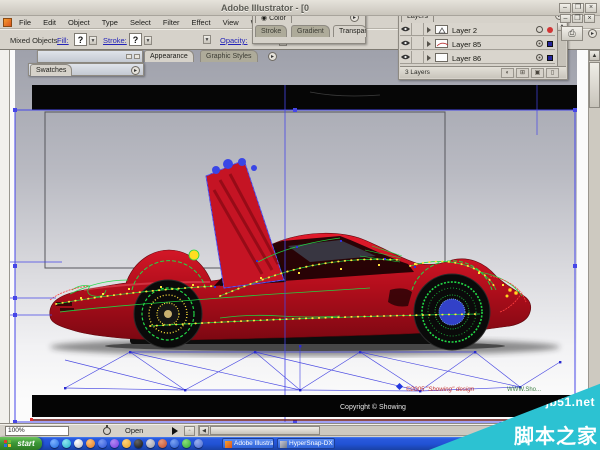 The width and height of the screenshot is (600, 450). What do you see at coordinates (265, 430) in the screenshot?
I see `horizontal-scroll-thumb` at bounding box center [265, 430].